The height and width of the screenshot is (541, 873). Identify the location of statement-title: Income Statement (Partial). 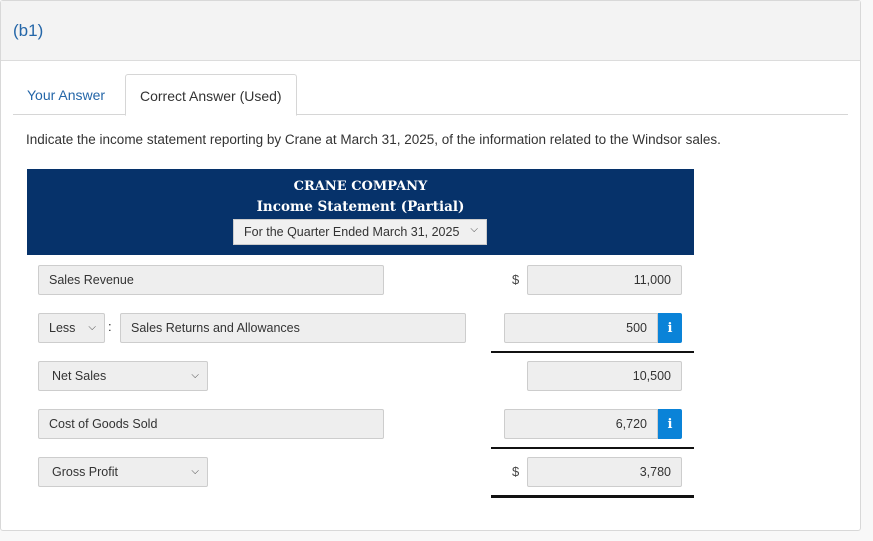
(360, 207).